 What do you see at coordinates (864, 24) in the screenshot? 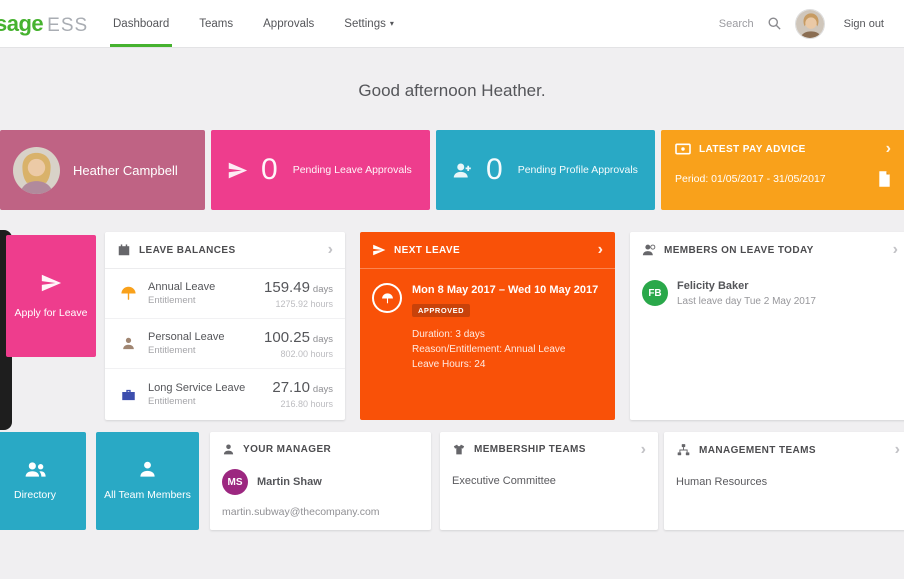
I see `sign-out-link: Sign out` at bounding box center [864, 24].